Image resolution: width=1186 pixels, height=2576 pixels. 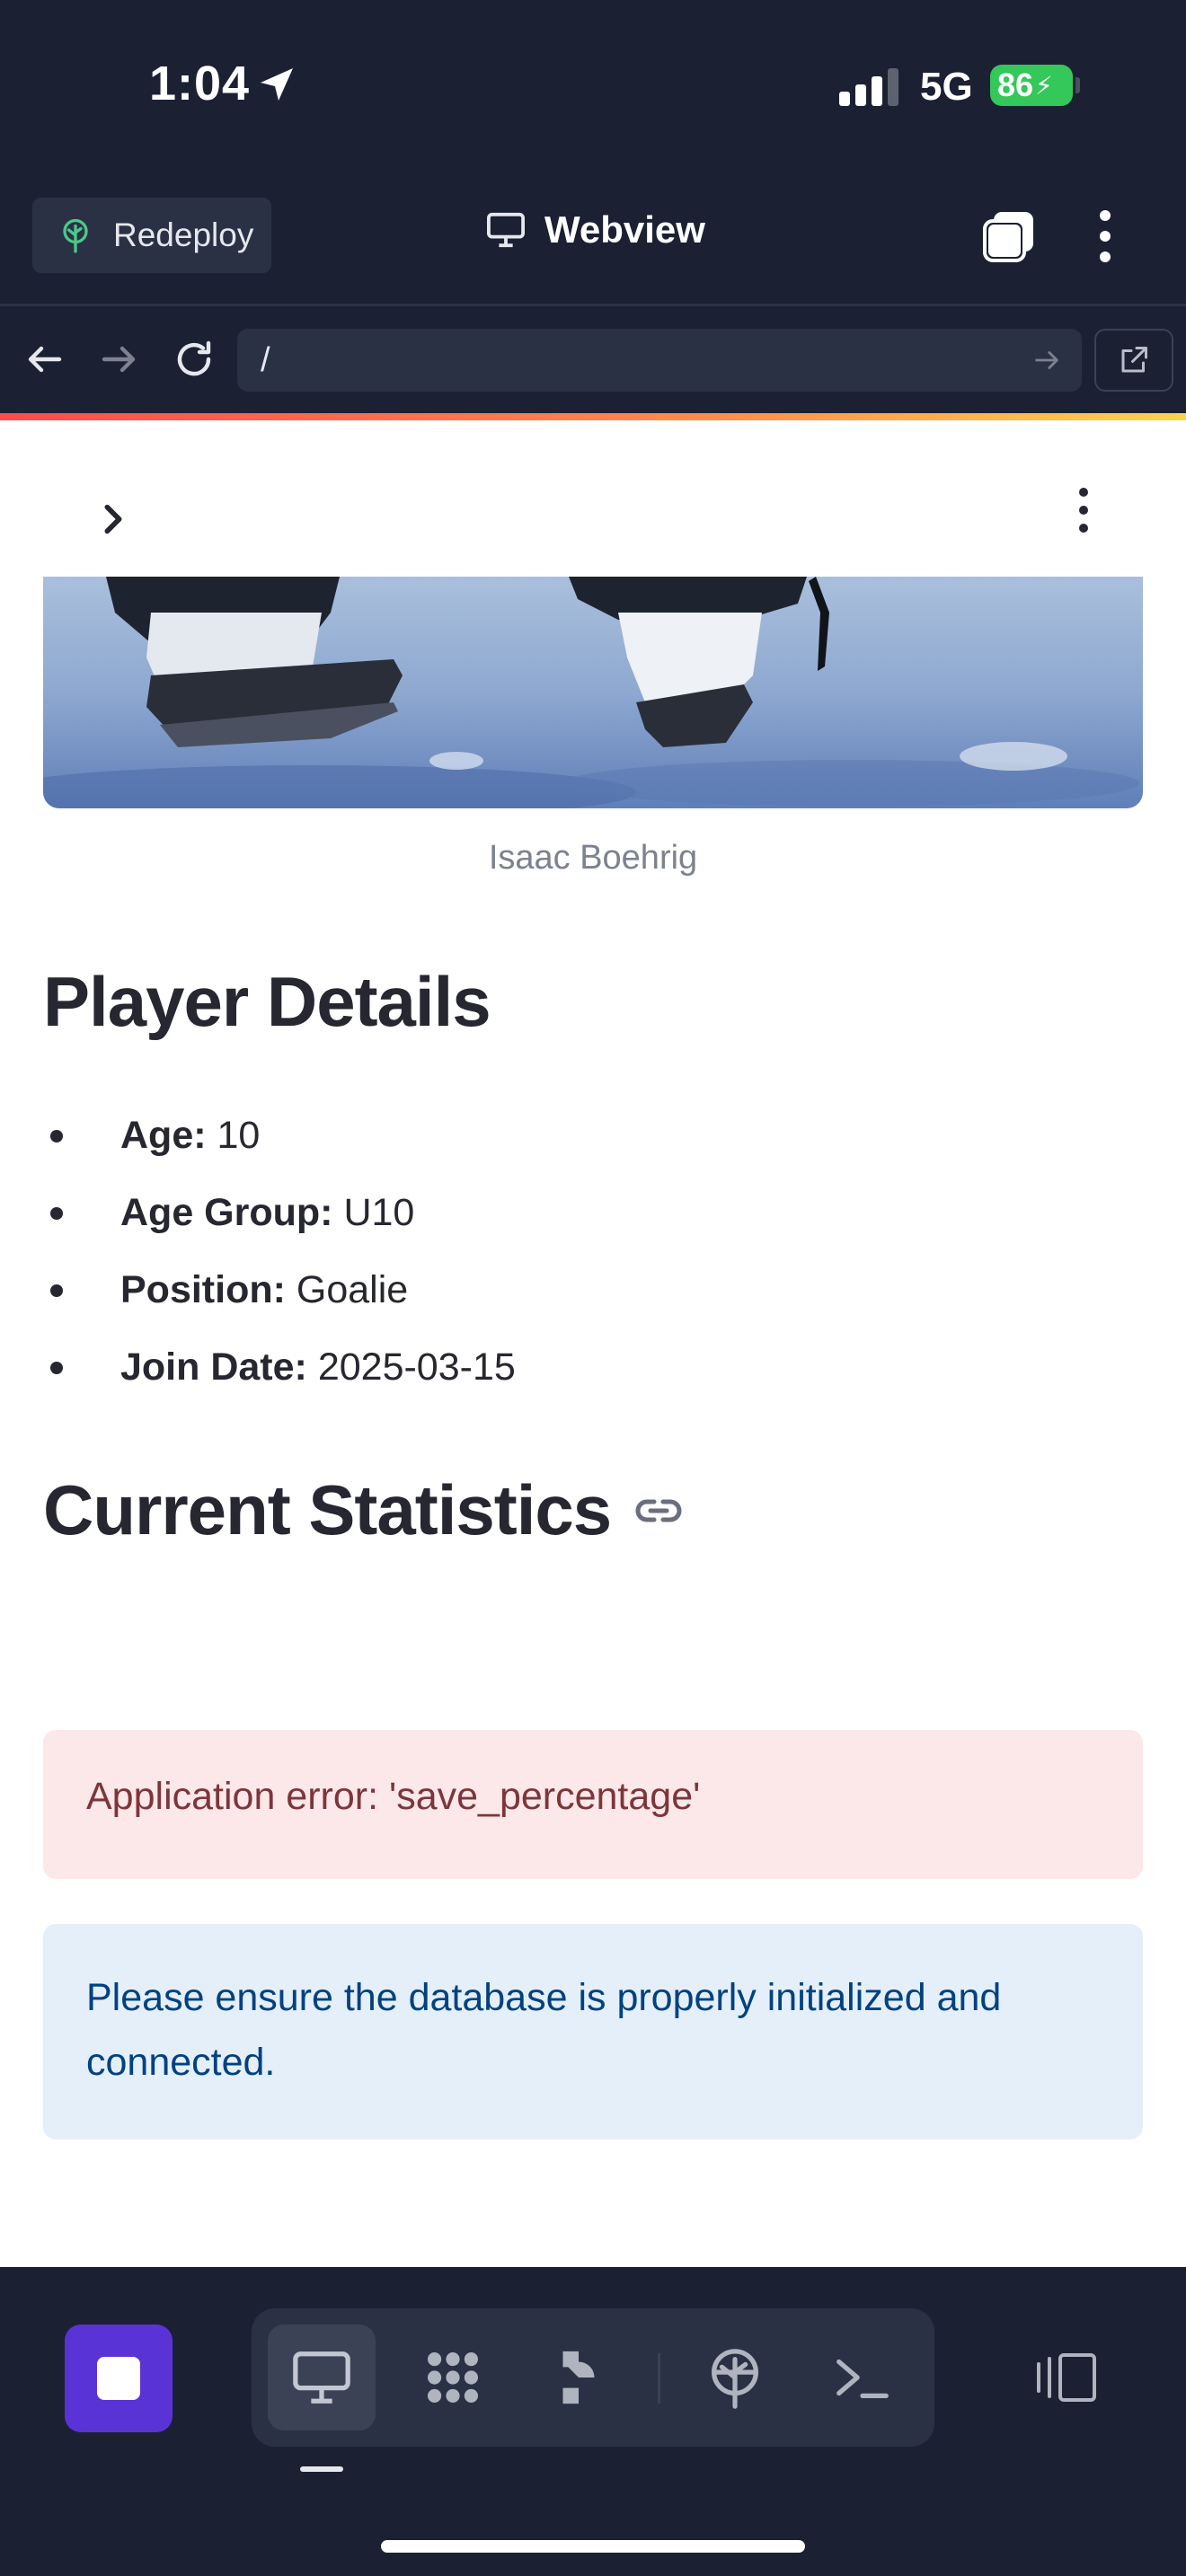 I want to click on deploy-icon, so click(x=735, y=2379).